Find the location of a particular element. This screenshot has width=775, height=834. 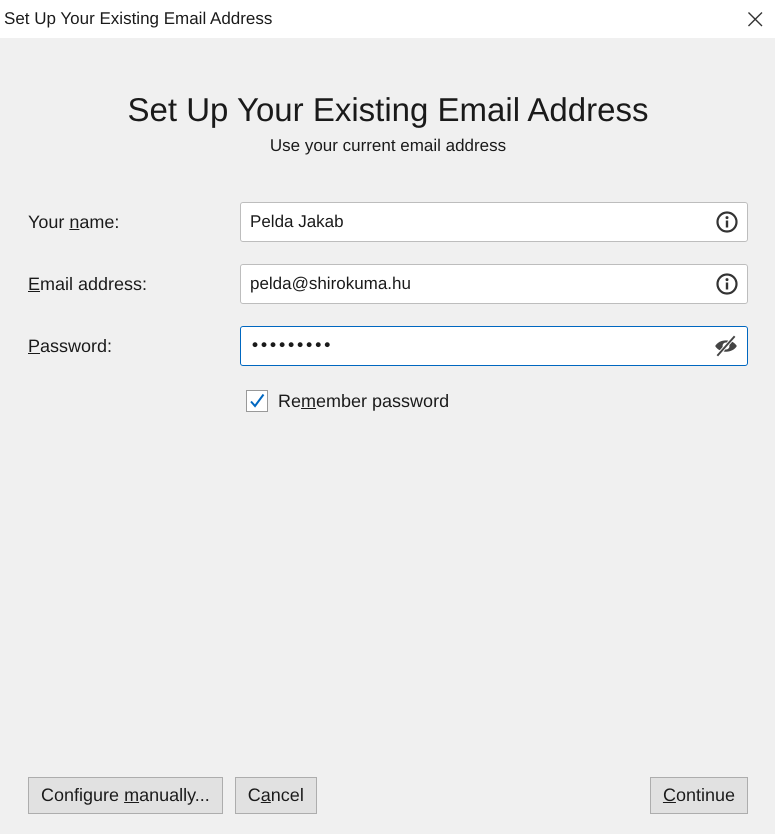

dialog-heading: Set Up Your Existing Email Address is located at coordinates (388, 110).